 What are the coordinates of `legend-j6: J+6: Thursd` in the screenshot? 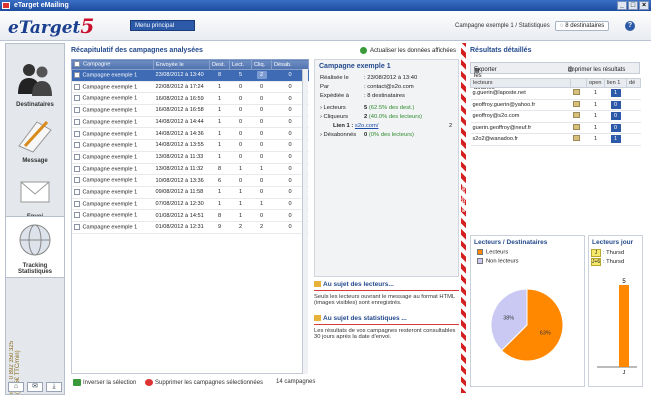 It's located at (608, 262).